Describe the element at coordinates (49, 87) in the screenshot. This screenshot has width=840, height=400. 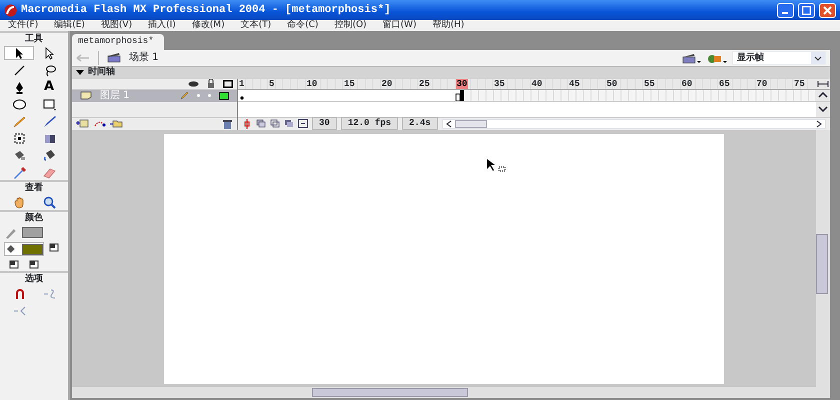
I see `text-tool: A` at that location.